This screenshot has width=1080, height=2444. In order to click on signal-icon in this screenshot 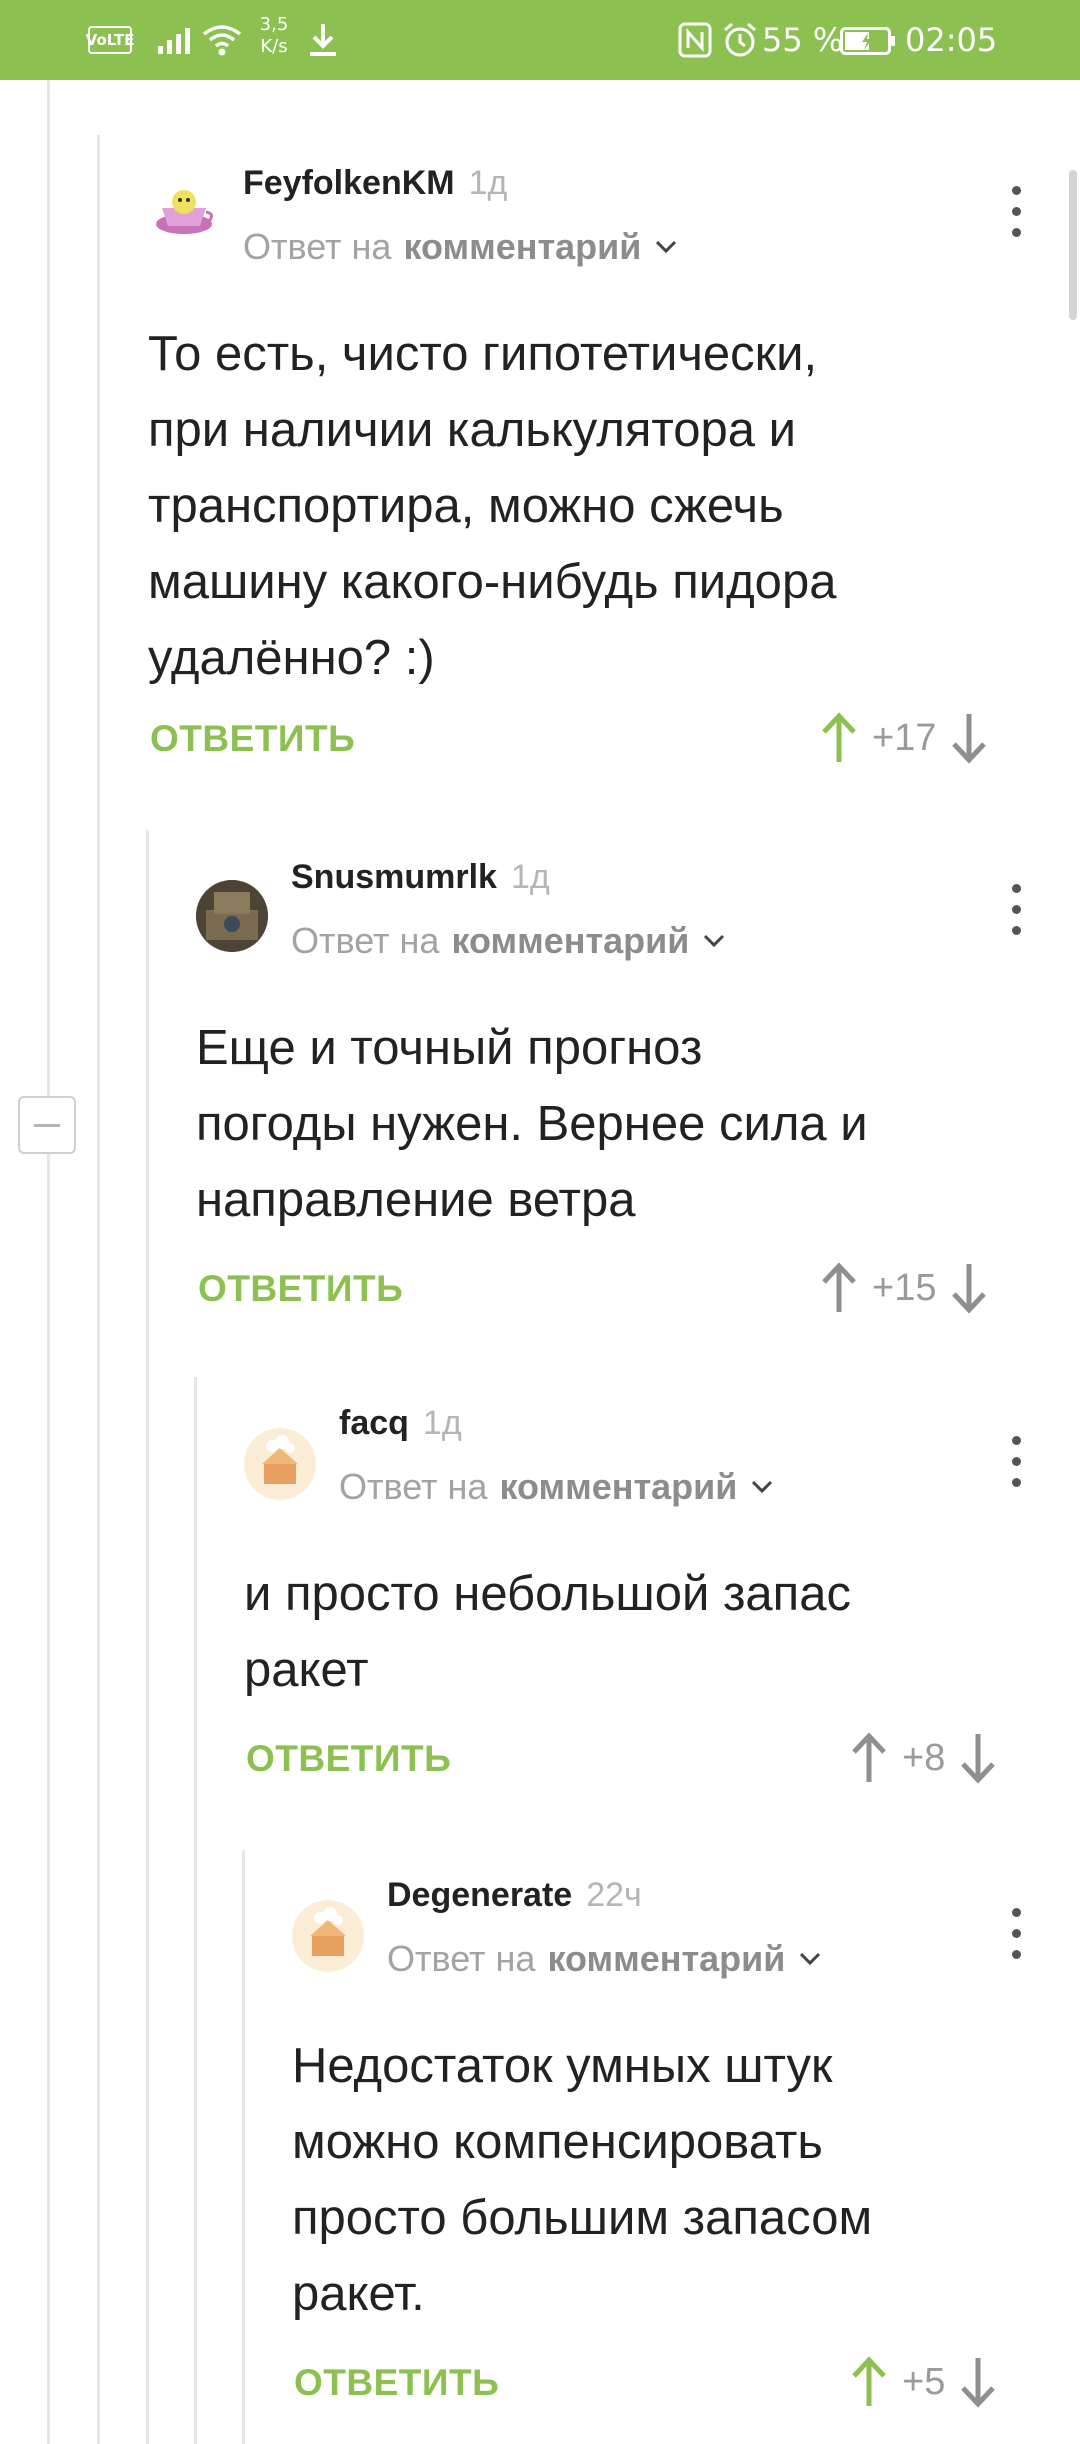, I will do `click(174, 41)`.